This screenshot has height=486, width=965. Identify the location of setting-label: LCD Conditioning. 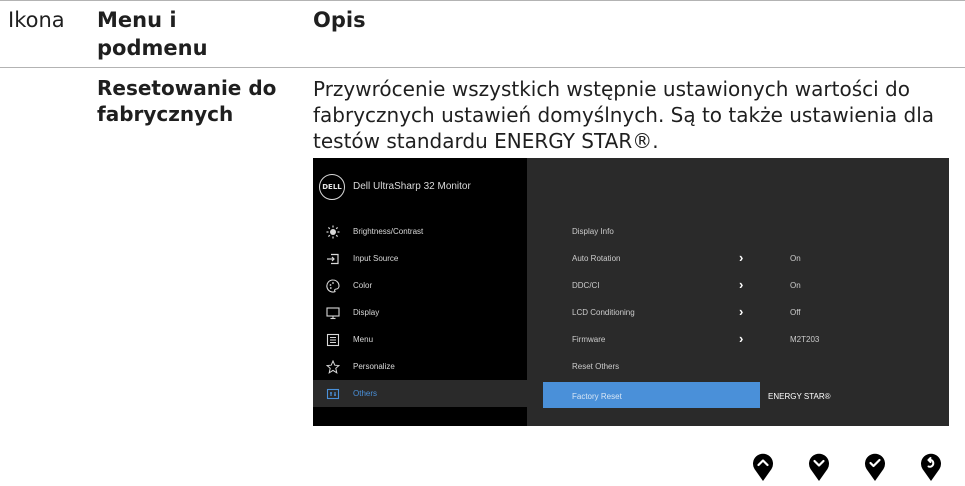
(603, 312).